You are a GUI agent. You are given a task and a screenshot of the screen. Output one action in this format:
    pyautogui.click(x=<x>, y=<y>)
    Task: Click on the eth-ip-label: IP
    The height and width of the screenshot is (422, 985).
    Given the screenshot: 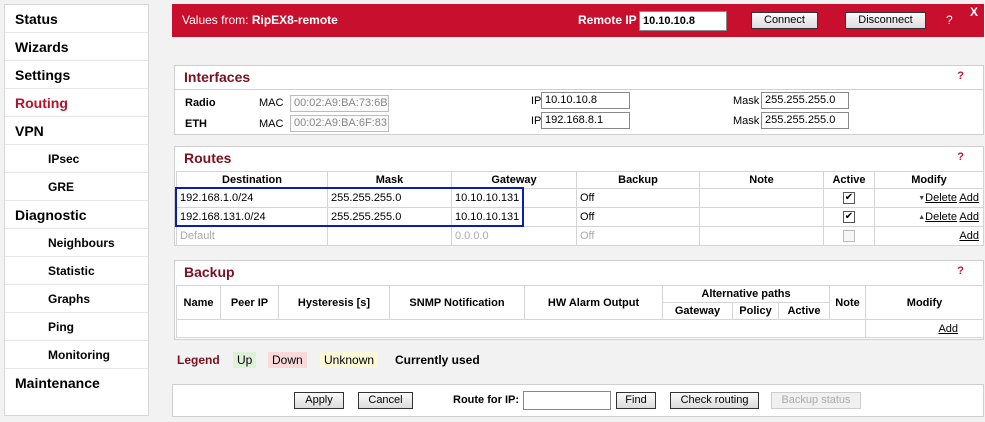 What is the action you would take?
    pyautogui.click(x=536, y=121)
    